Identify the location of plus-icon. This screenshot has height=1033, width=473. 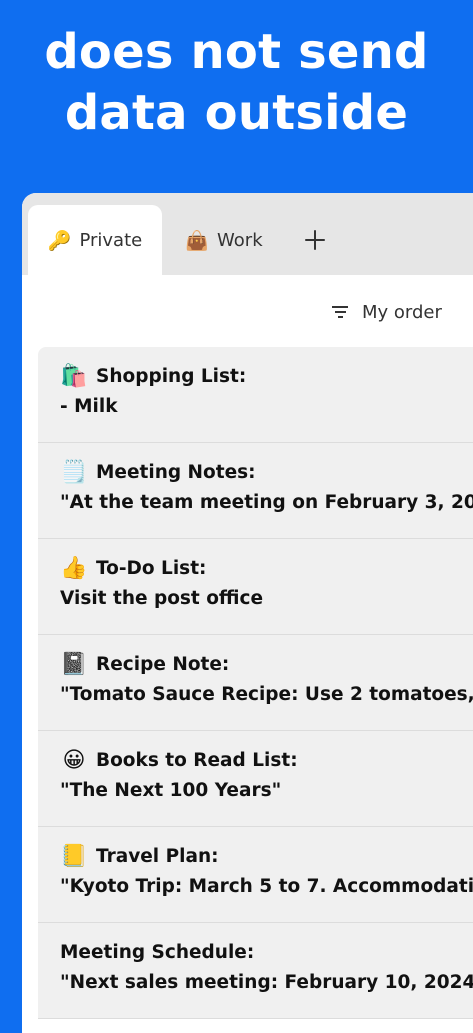
(315, 240).